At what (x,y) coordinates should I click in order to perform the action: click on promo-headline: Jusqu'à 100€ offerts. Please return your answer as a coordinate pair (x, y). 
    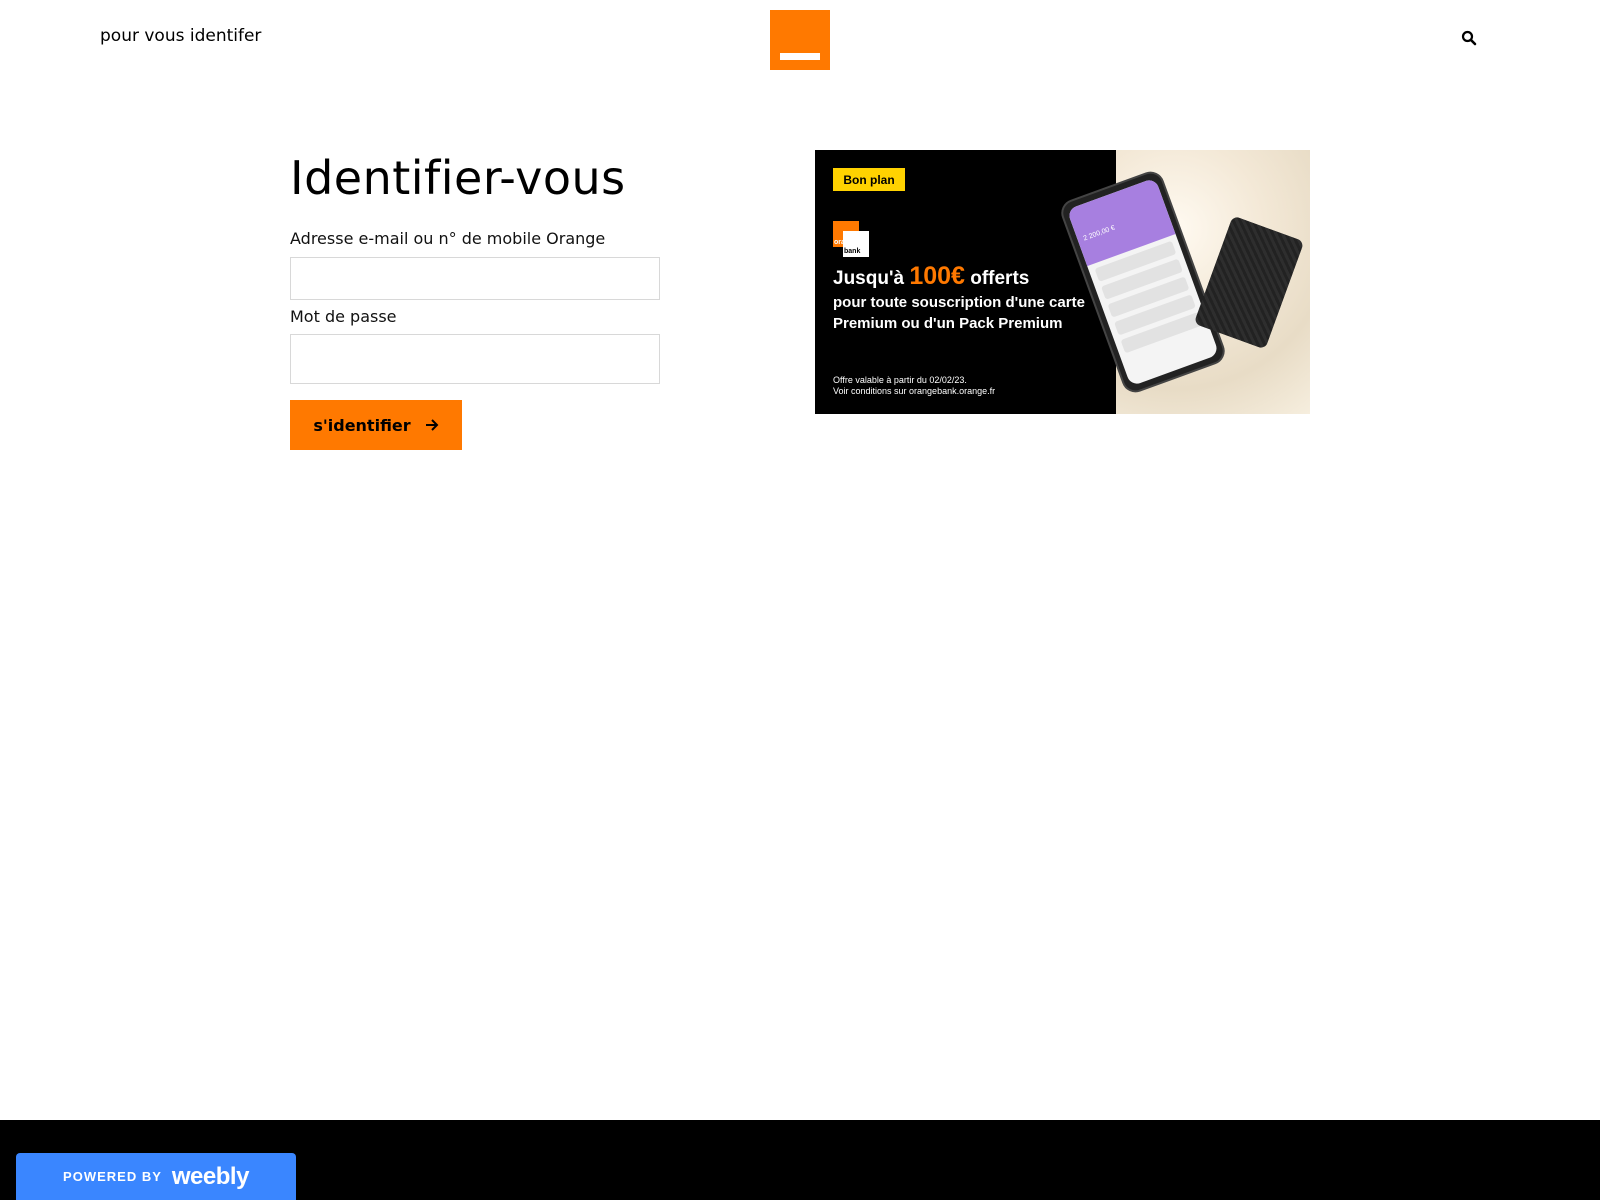
    Looking at the image, I should click on (931, 276).